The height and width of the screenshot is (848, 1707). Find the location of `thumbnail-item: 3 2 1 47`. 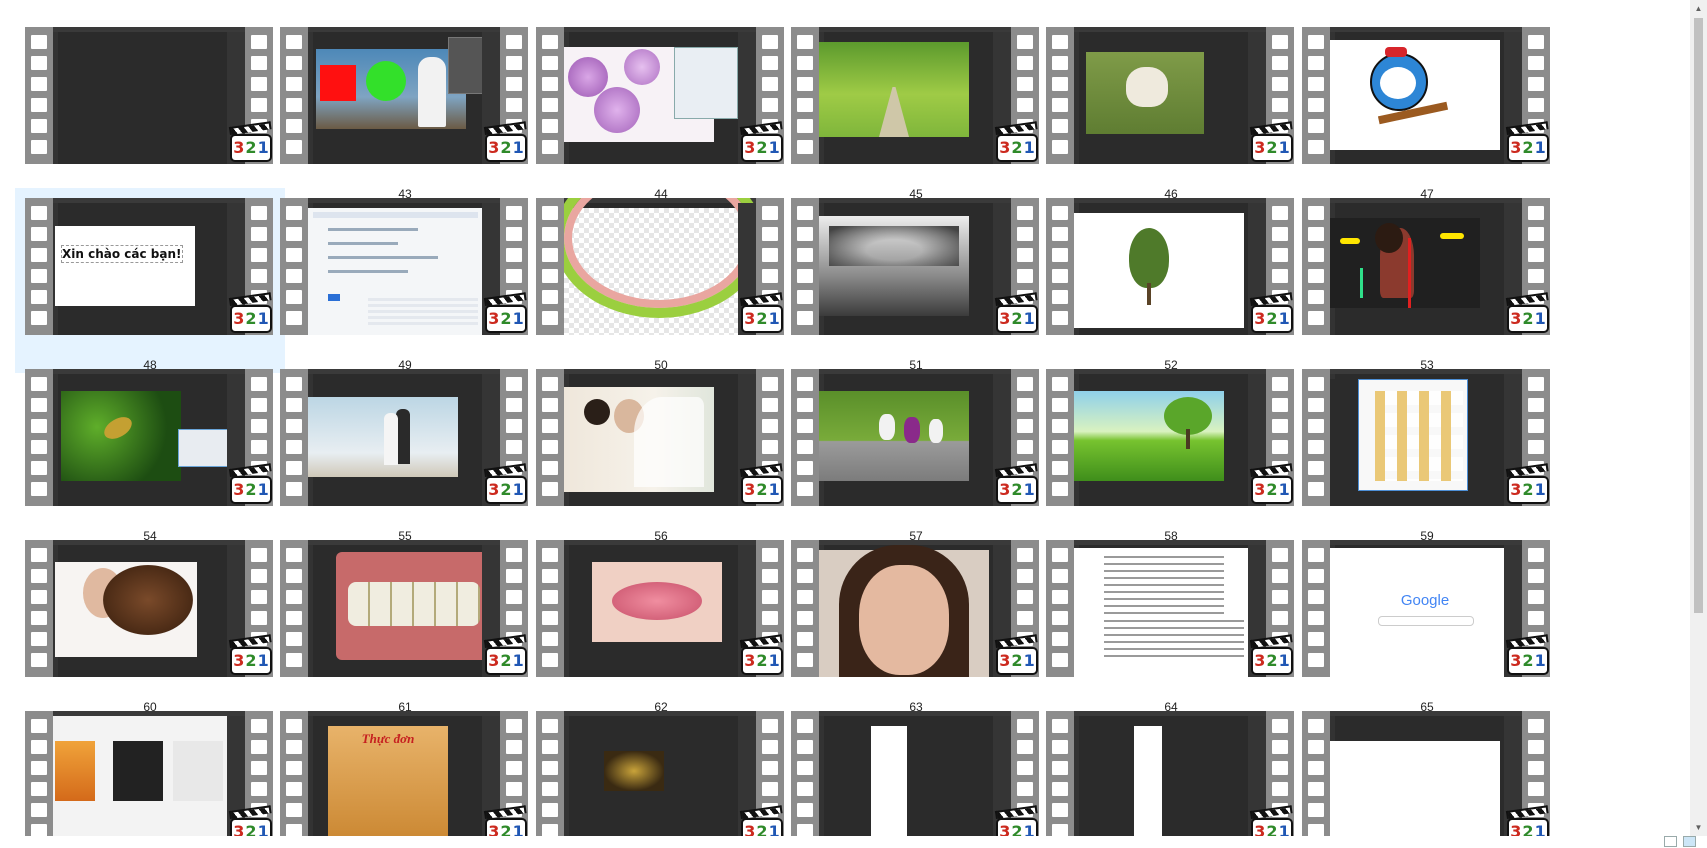

thumbnail-item: 3 2 1 47 is located at coordinates (1427, 109).